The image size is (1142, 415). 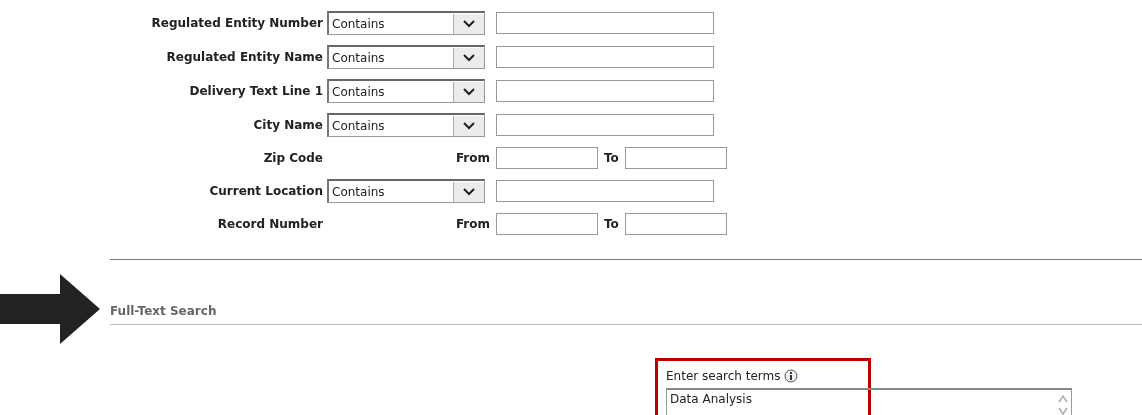 I want to click on field-label: Zip Code, so click(x=292, y=158).